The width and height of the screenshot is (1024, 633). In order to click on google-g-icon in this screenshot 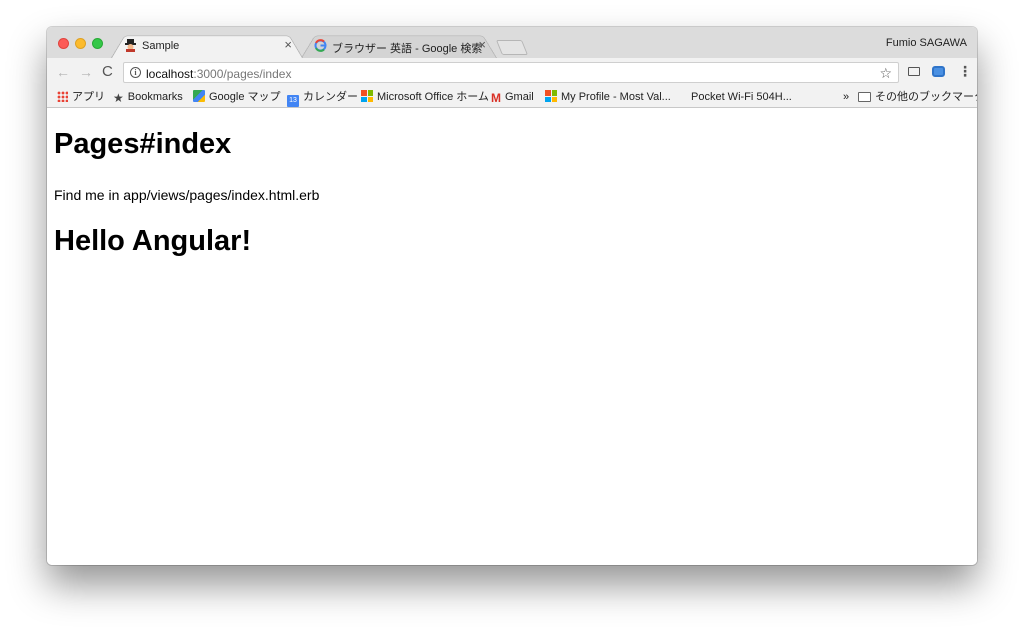, I will do `click(320, 45)`.